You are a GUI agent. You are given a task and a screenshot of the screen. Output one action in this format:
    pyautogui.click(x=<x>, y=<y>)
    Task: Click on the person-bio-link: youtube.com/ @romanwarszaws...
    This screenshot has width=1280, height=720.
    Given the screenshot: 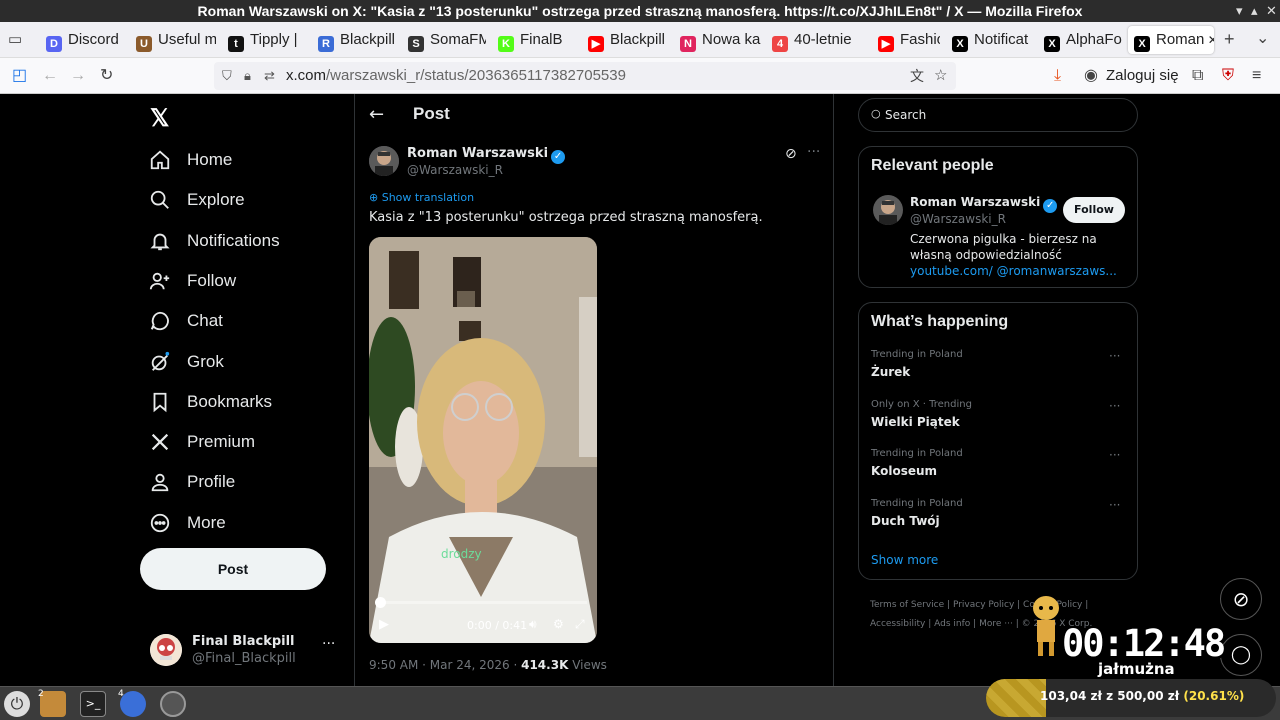 What is the action you would take?
    pyautogui.click(x=1013, y=271)
    